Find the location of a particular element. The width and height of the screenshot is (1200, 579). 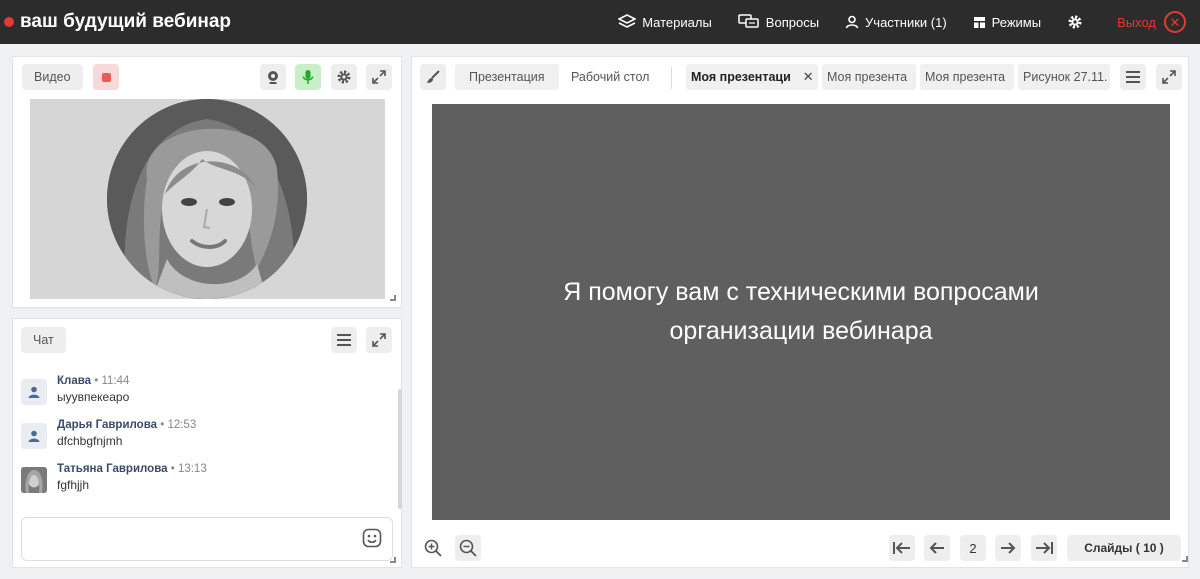

zoom-out-button is located at coordinates (468, 548).